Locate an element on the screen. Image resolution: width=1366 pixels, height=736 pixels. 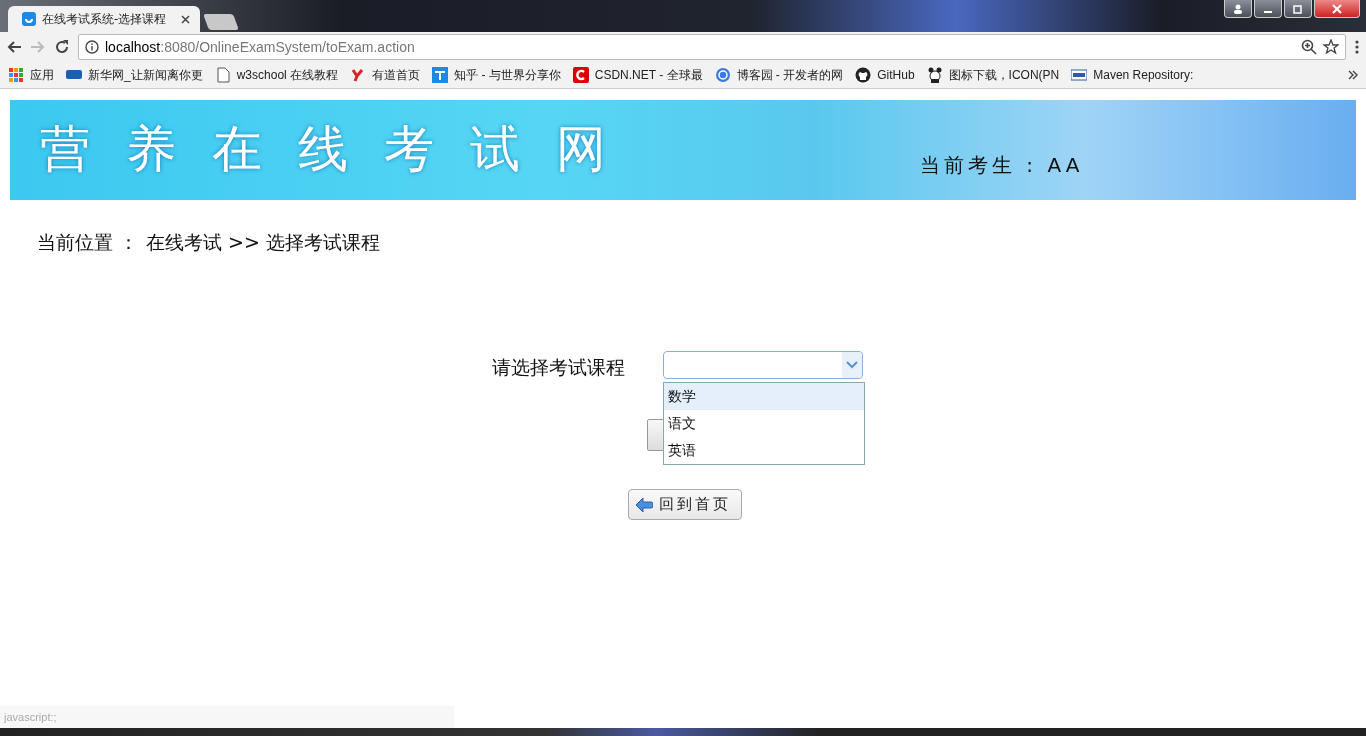
breadcrumb: 在线考试 >> 选择考试课程 is located at coordinates (263, 242).